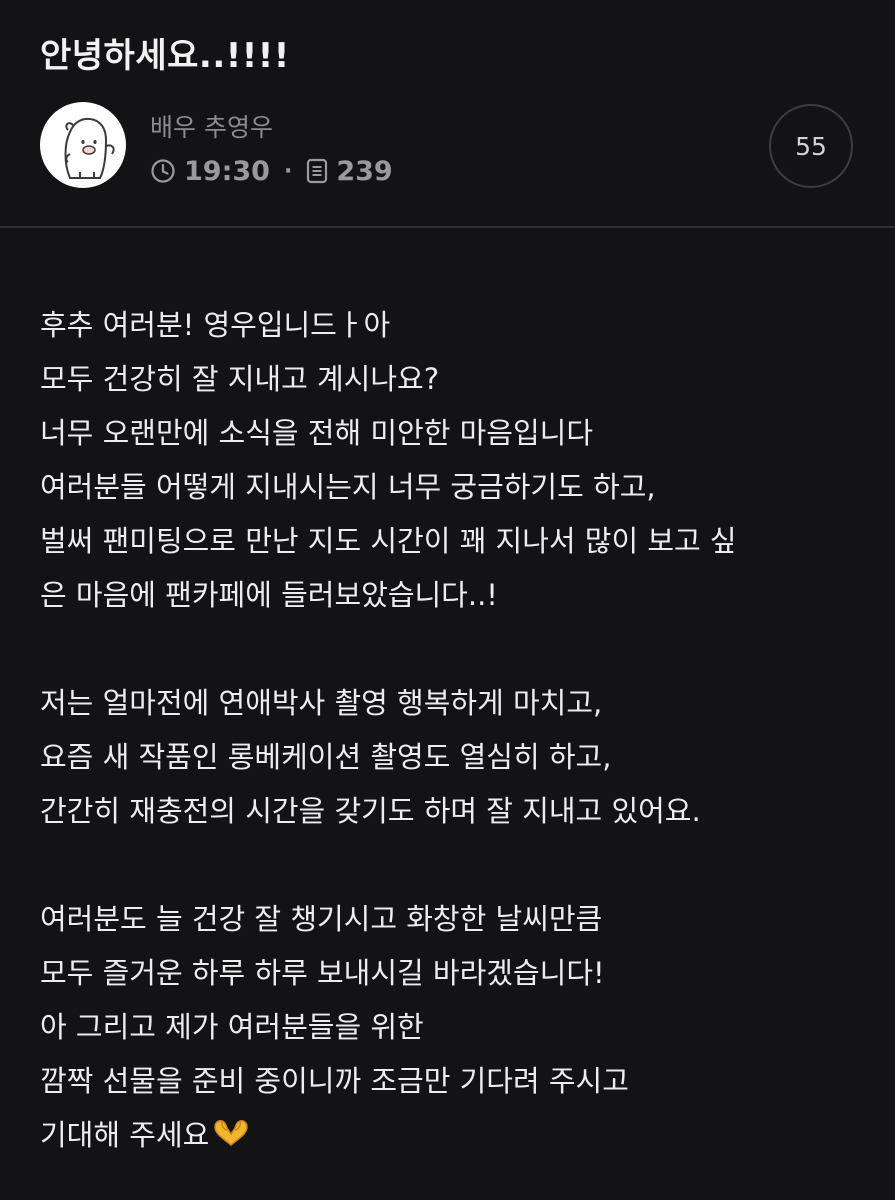 This screenshot has width=895, height=1200. Describe the element at coordinates (240, 379) in the screenshot. I see `body-line: 모두 건강히 잘 지내고 계시나요?` at that location.